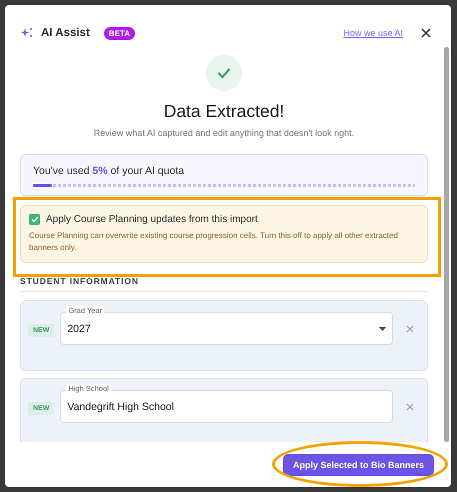  Describe the element at coordinates (224, 284) in the screenshot. I see `section-heading: STUDENT INFORMATION` at that location.